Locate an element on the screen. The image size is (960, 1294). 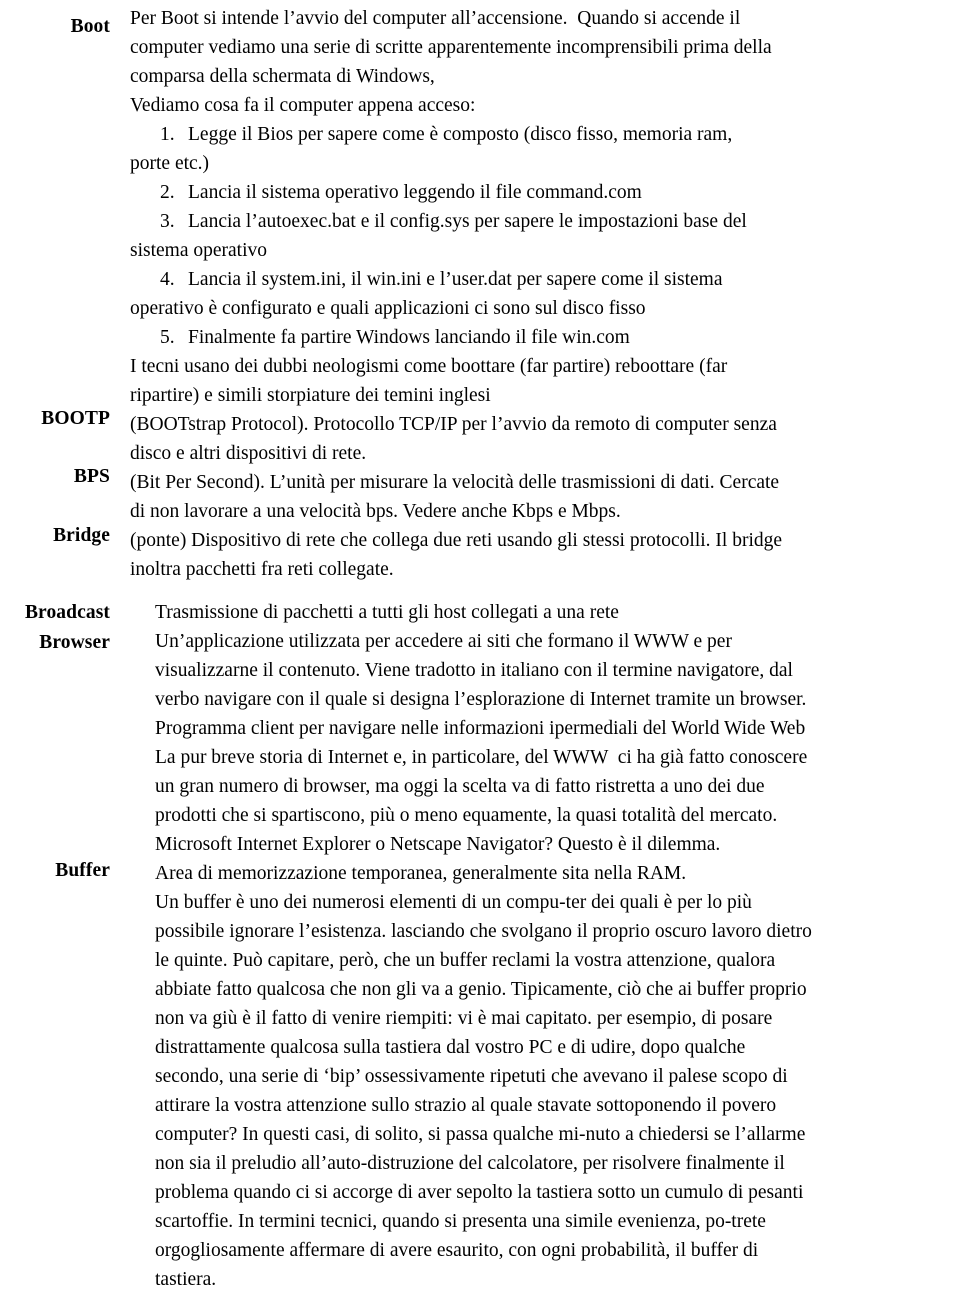
term-buffer: Buffer is located at coordinates (55, 870).